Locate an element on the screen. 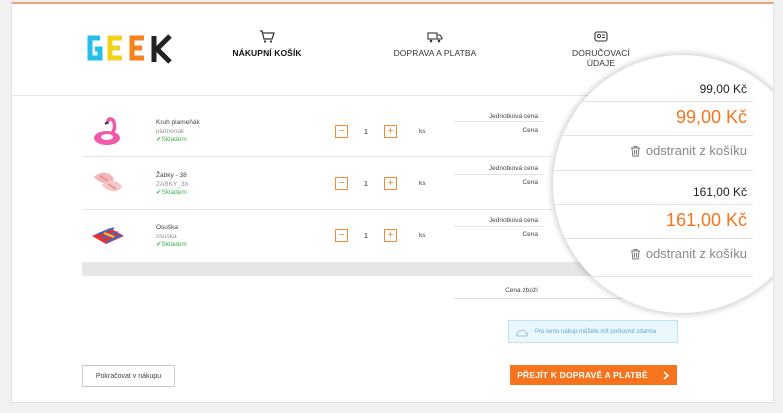 The height and width of the screenshot is (413, 783). step-label: DORUČOVACÍ ÚDAJE is located at coordinates (601, 58).